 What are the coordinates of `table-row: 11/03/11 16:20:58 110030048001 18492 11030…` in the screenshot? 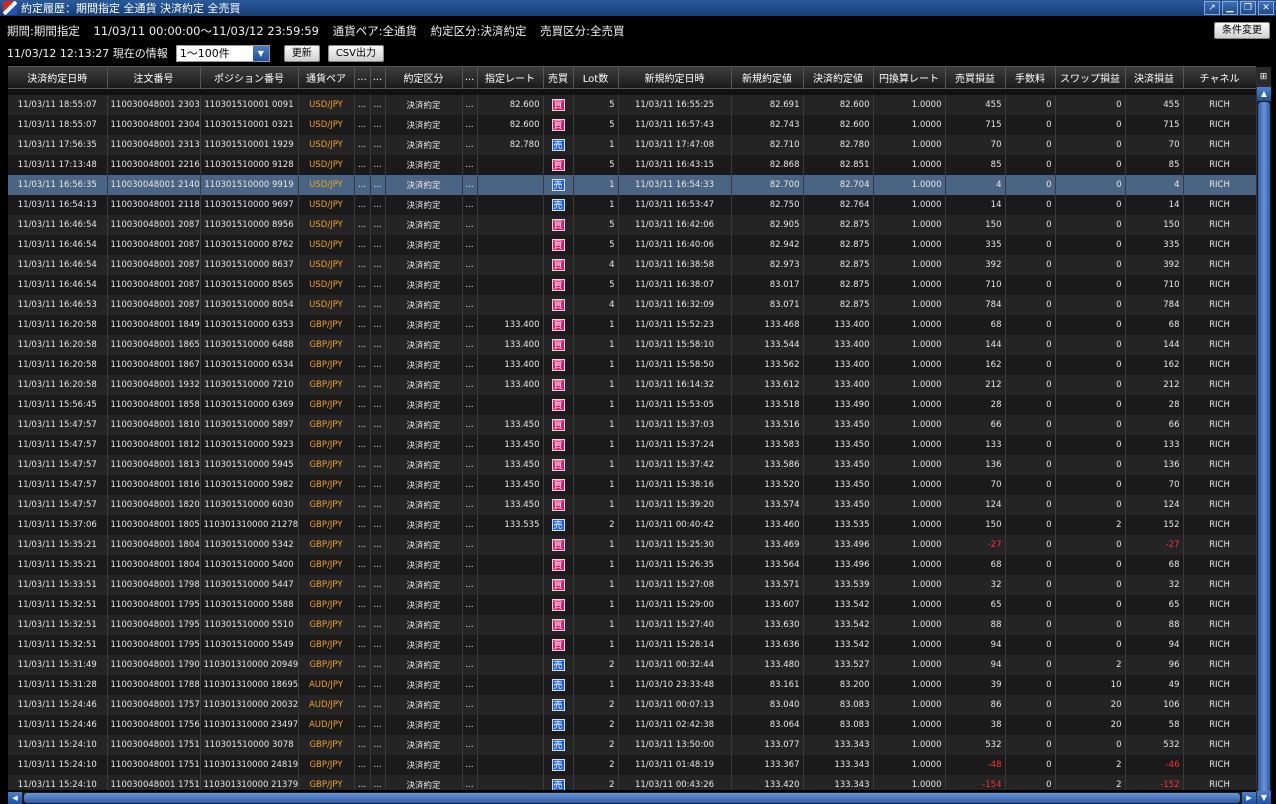 It's located at (632, 325).